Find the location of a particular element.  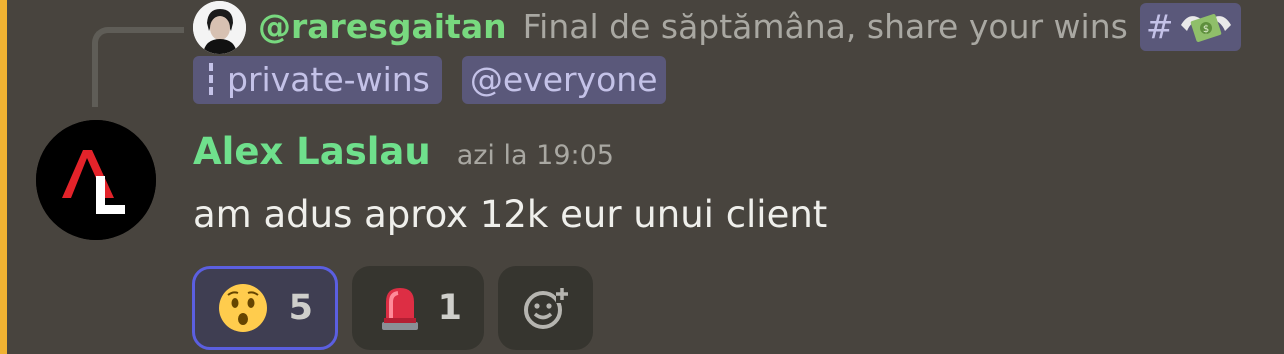

reaction-count: 1 is located at coordinates (449, 308).